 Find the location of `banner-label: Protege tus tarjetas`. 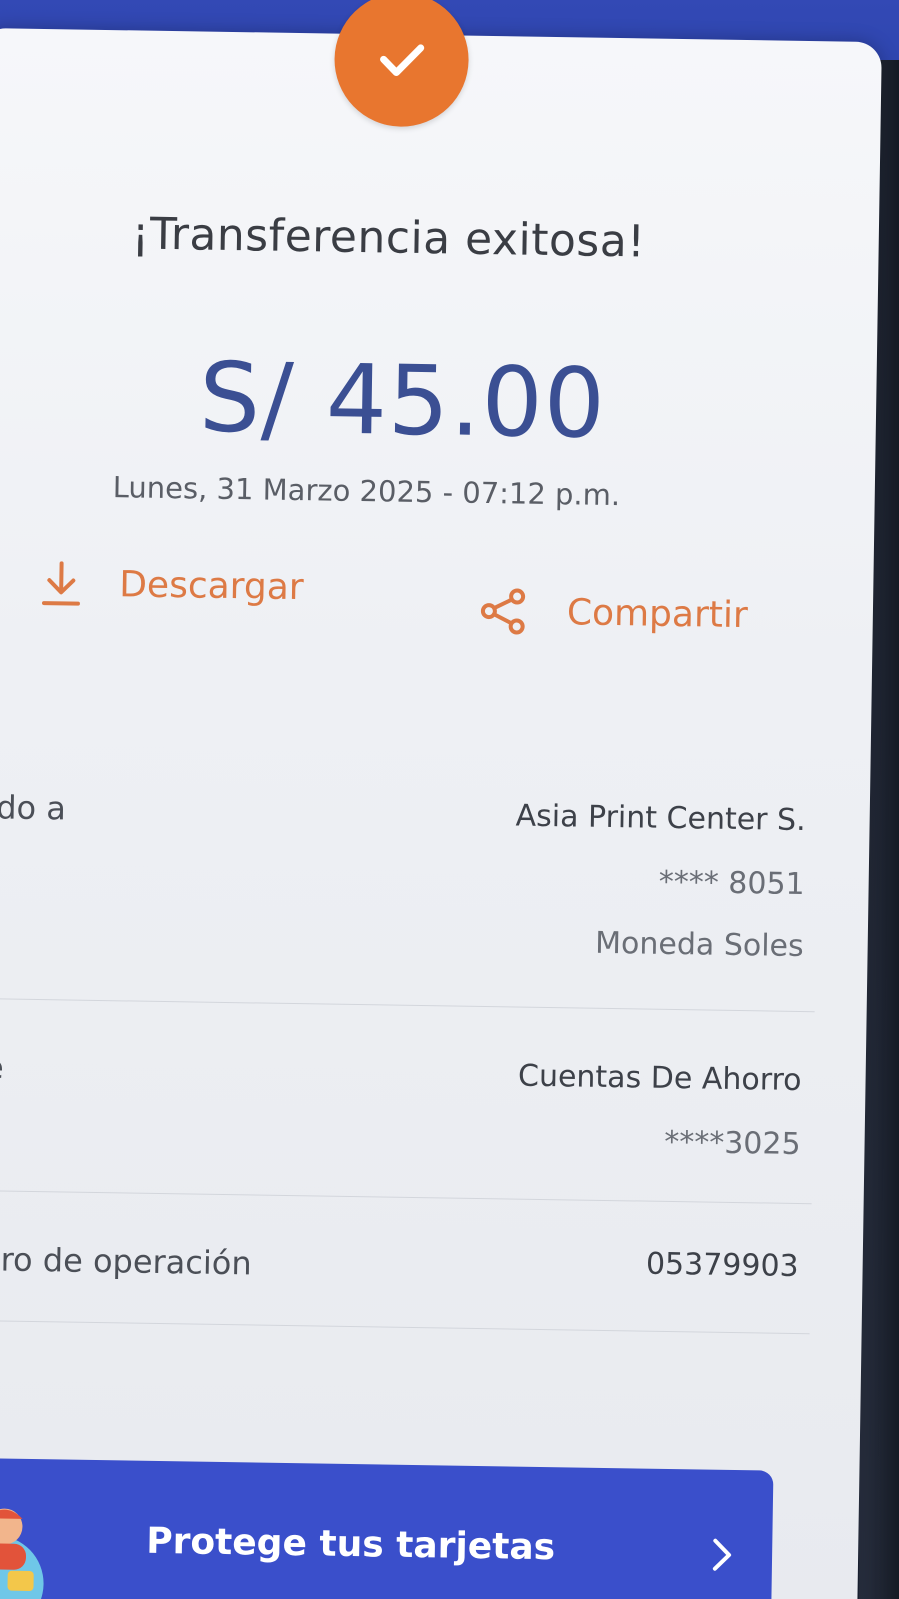

banner-label: Protege tus tarjetas is located at coordinates (350, 1544).